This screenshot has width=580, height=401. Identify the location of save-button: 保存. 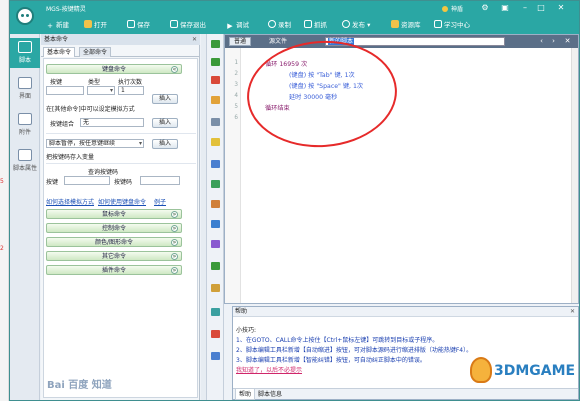
(138, 25).